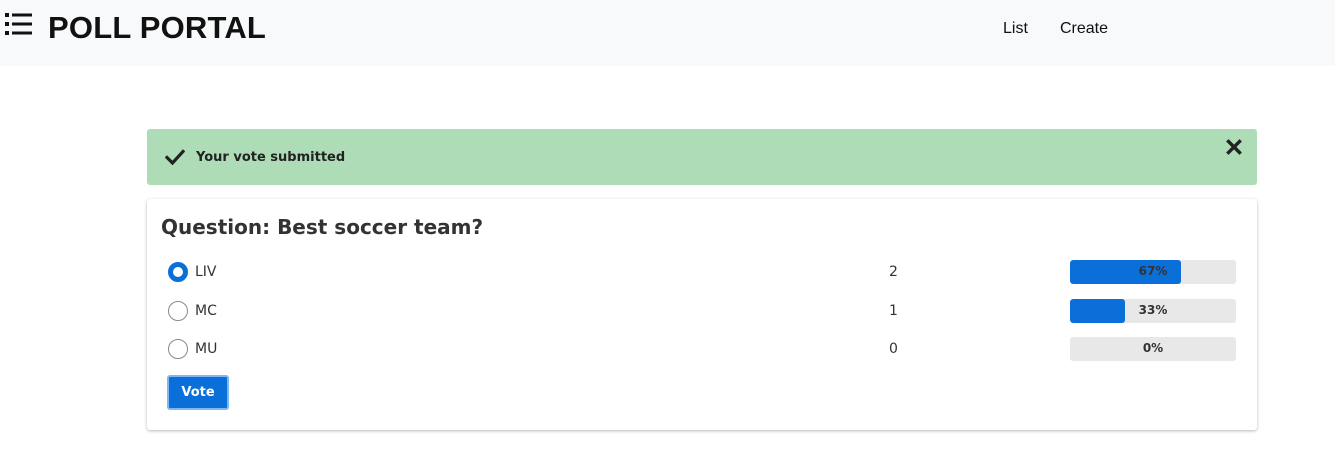 This screenshot has width=1335, height=468. I want to click on option-progress-bar: 0%, so click(1153, 349).